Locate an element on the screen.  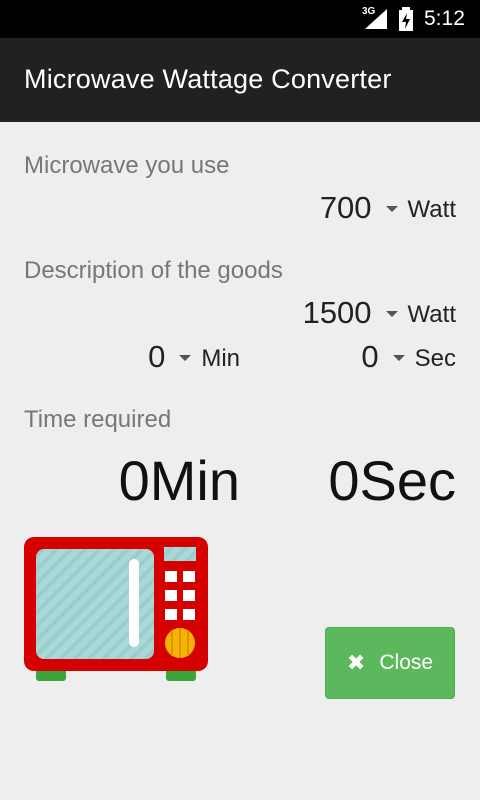
result-minutes: 0Min is located at coordinates (179, 480).